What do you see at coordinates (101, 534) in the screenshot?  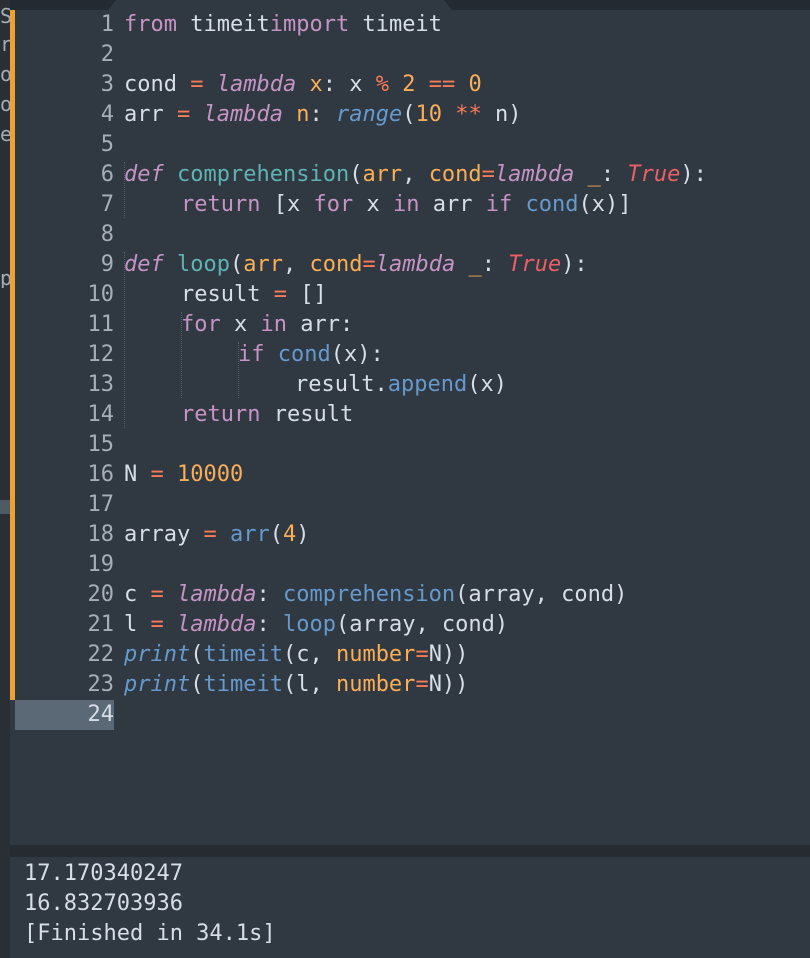 I see `line-number: 18` at bounding box center [101, 534].